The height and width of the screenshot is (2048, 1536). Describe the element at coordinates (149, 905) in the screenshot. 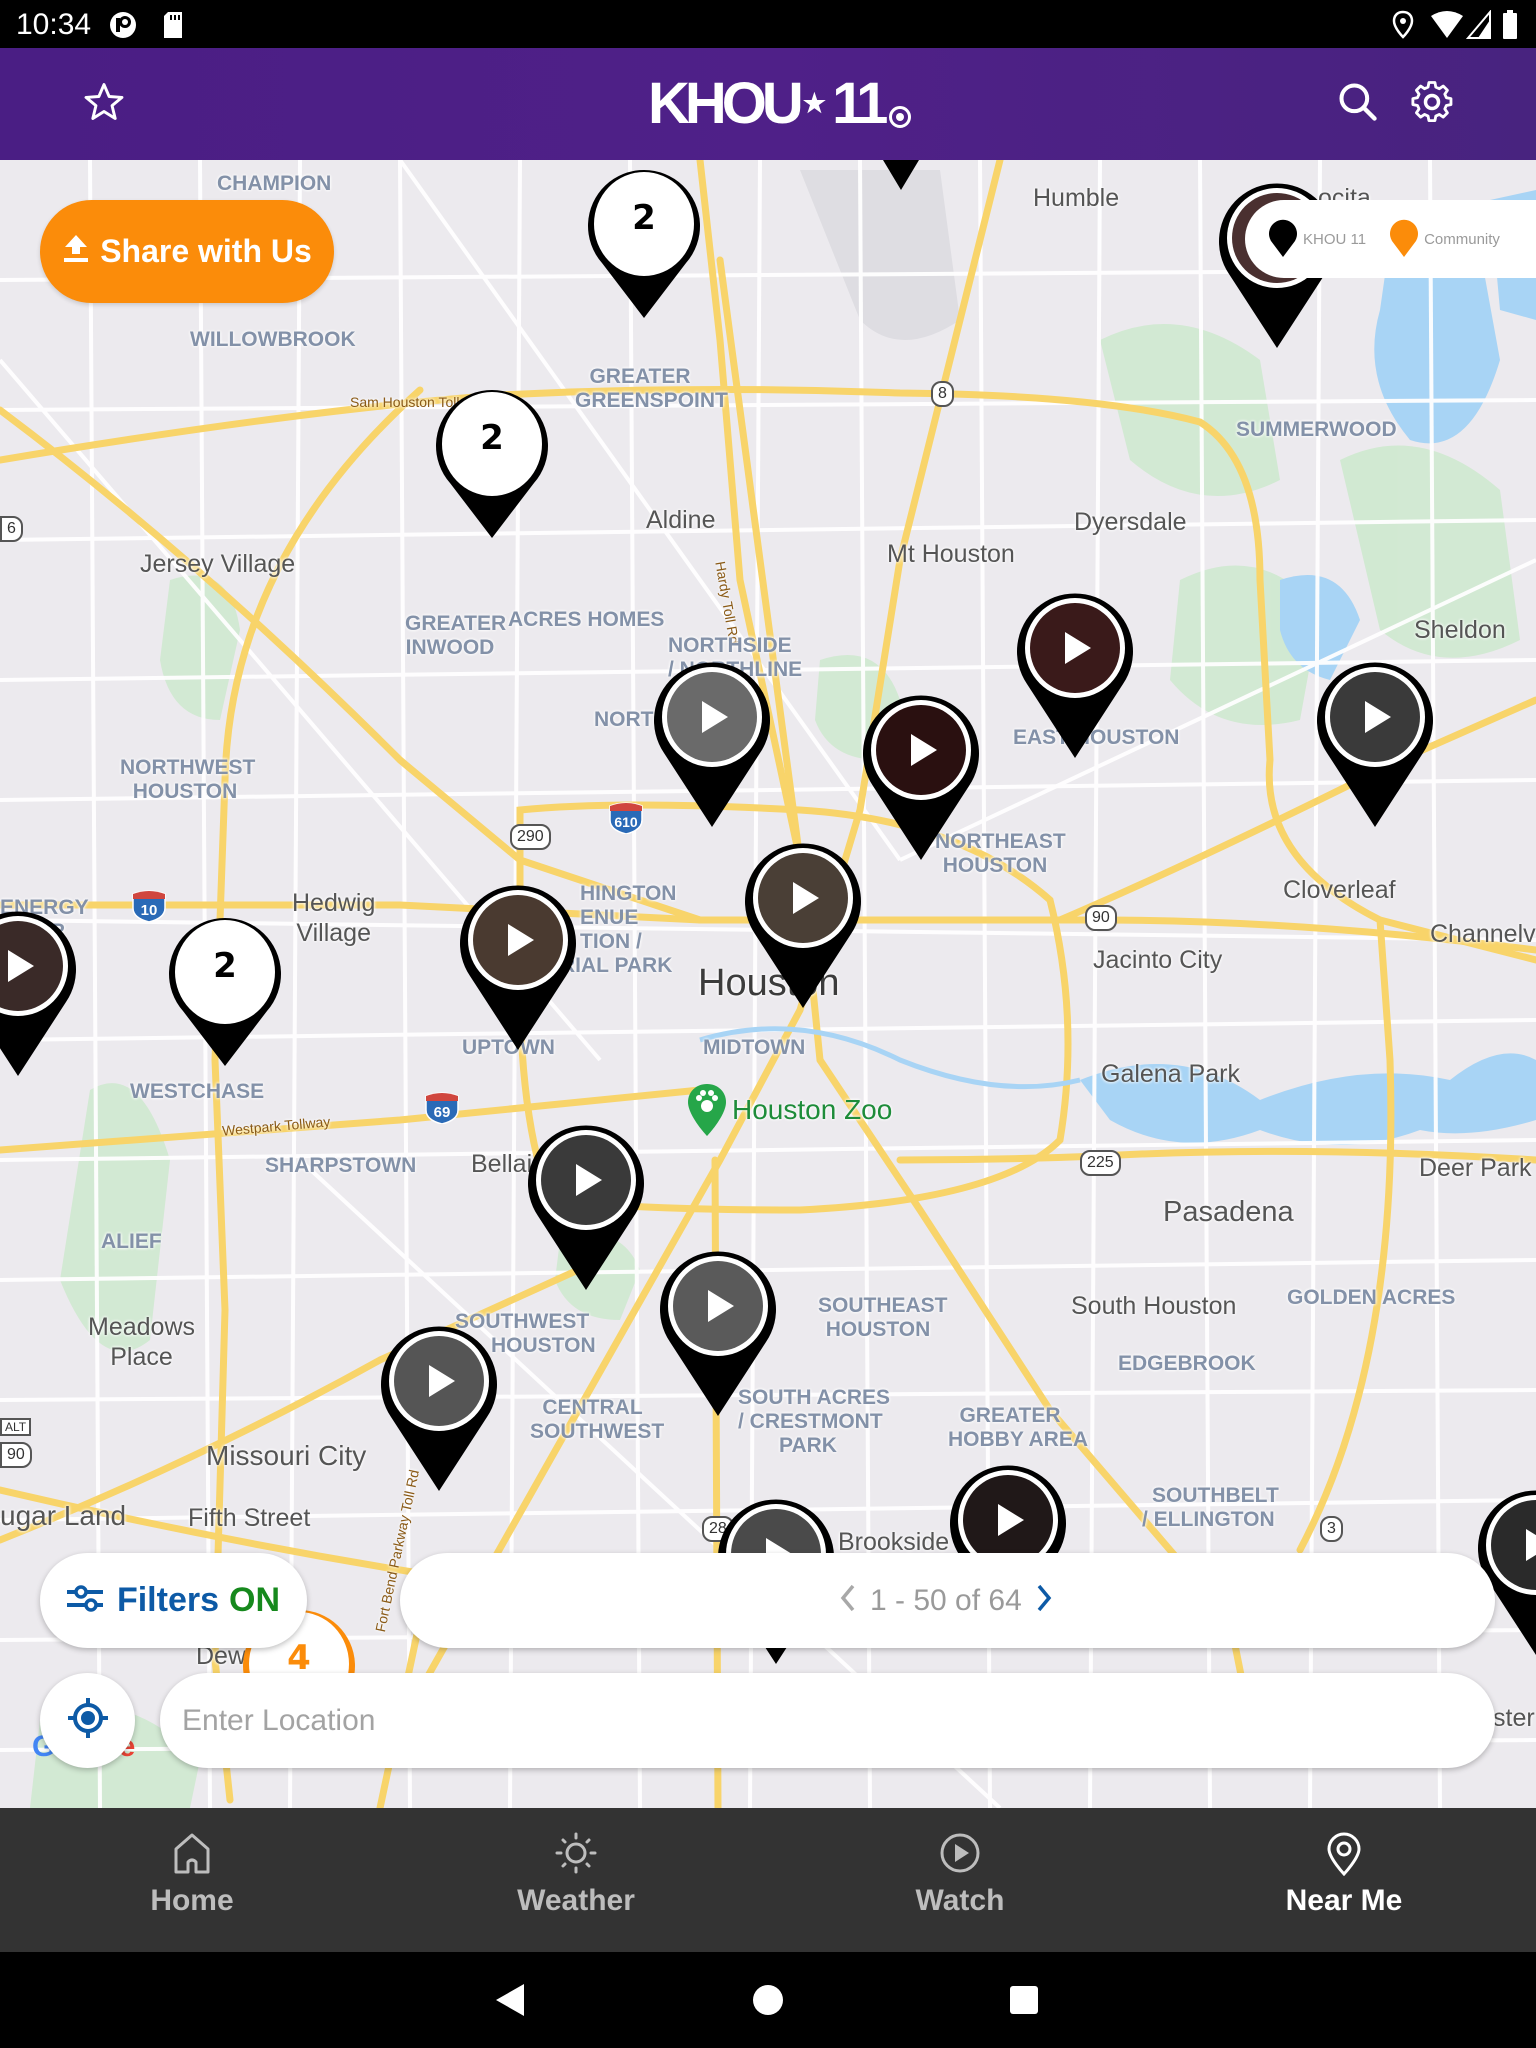

I see `interstate-10-shield: 10` at that location.